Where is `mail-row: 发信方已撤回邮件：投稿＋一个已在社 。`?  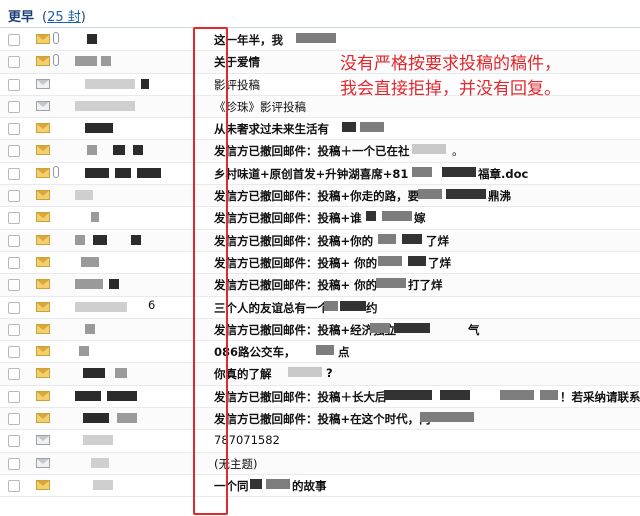 mail-row: 发信方已撤回邮件：投稿＋一个已在社 。 is located at coordinates (320, 151).